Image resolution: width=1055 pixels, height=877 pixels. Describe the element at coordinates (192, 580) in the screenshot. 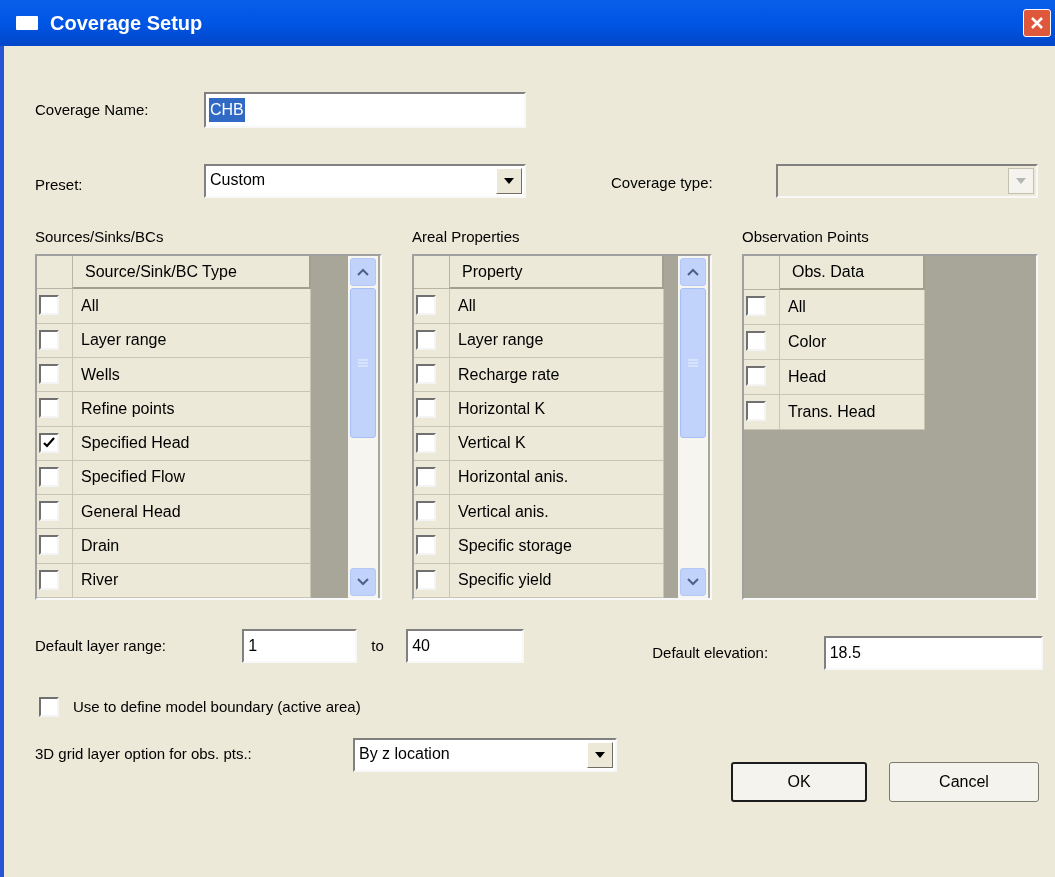

I see `table-cell: River` at that location.